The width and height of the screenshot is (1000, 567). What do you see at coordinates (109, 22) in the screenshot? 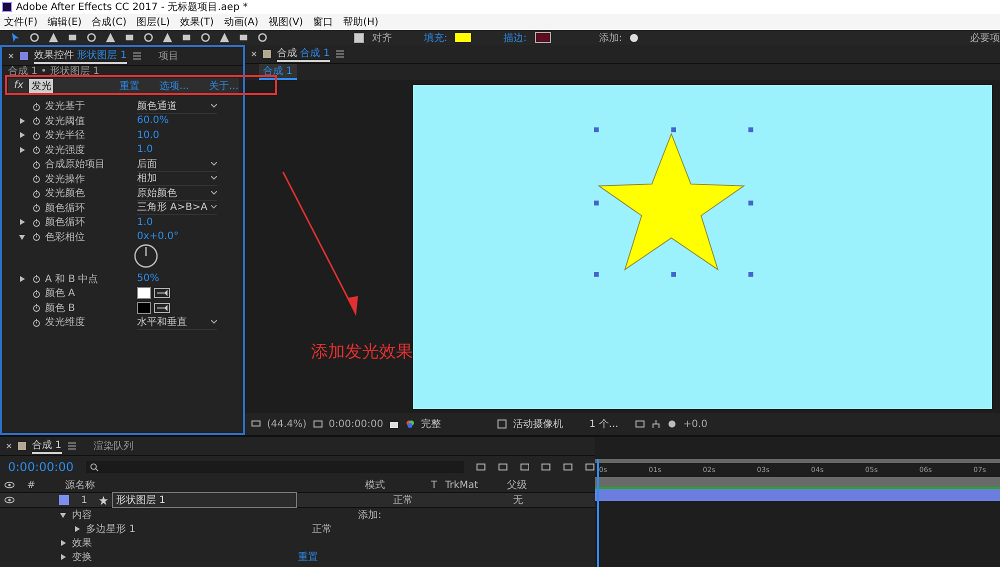
I see `menu-item: 合成(C)` at bounding box center [109, 22].